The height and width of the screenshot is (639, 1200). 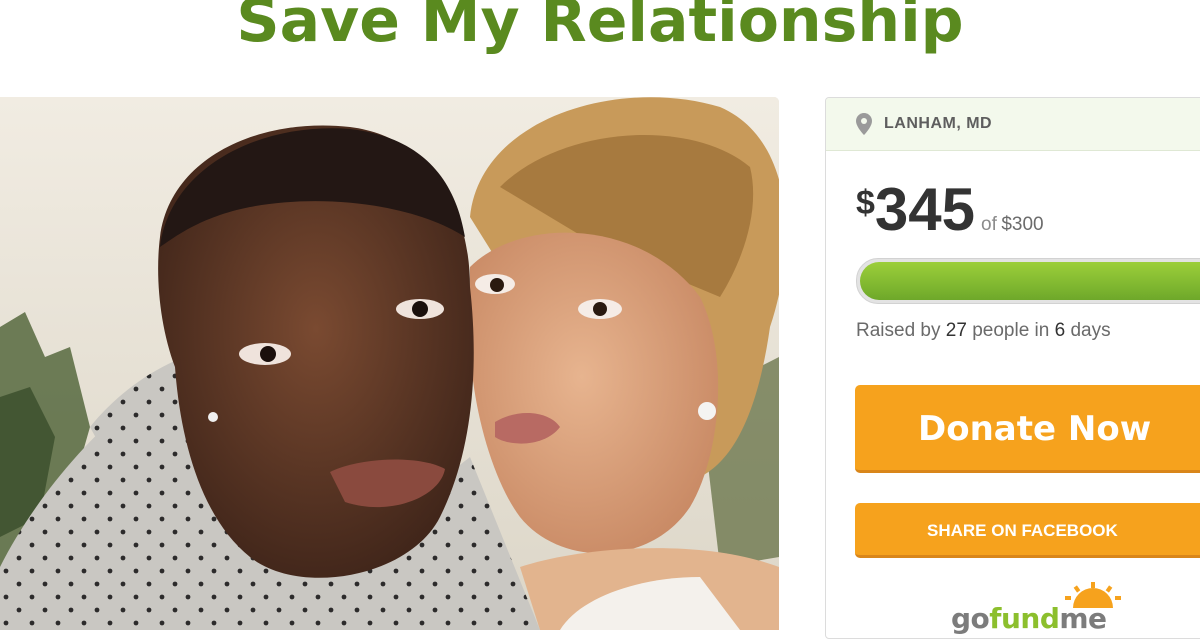 What do you see at coordinates (864, 124) in the screenshot?
I see `map-pin-icon` at bounding box center [864, 124].